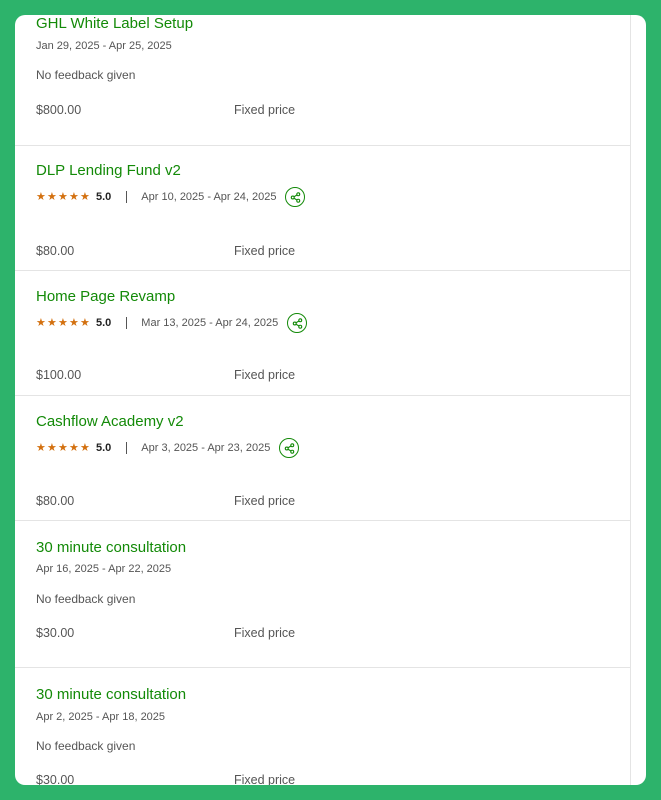 The height and width of the screenshot is (800, 661). Describe the element at coordinates (206, 448) in the screenshot. I see `job-dates: Apr 3, 2025 - Apr 23, 2025` at that location.